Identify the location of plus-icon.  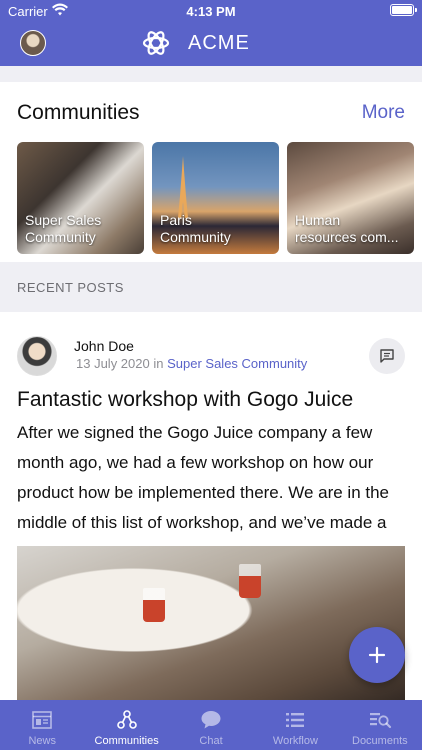
(377, 655).